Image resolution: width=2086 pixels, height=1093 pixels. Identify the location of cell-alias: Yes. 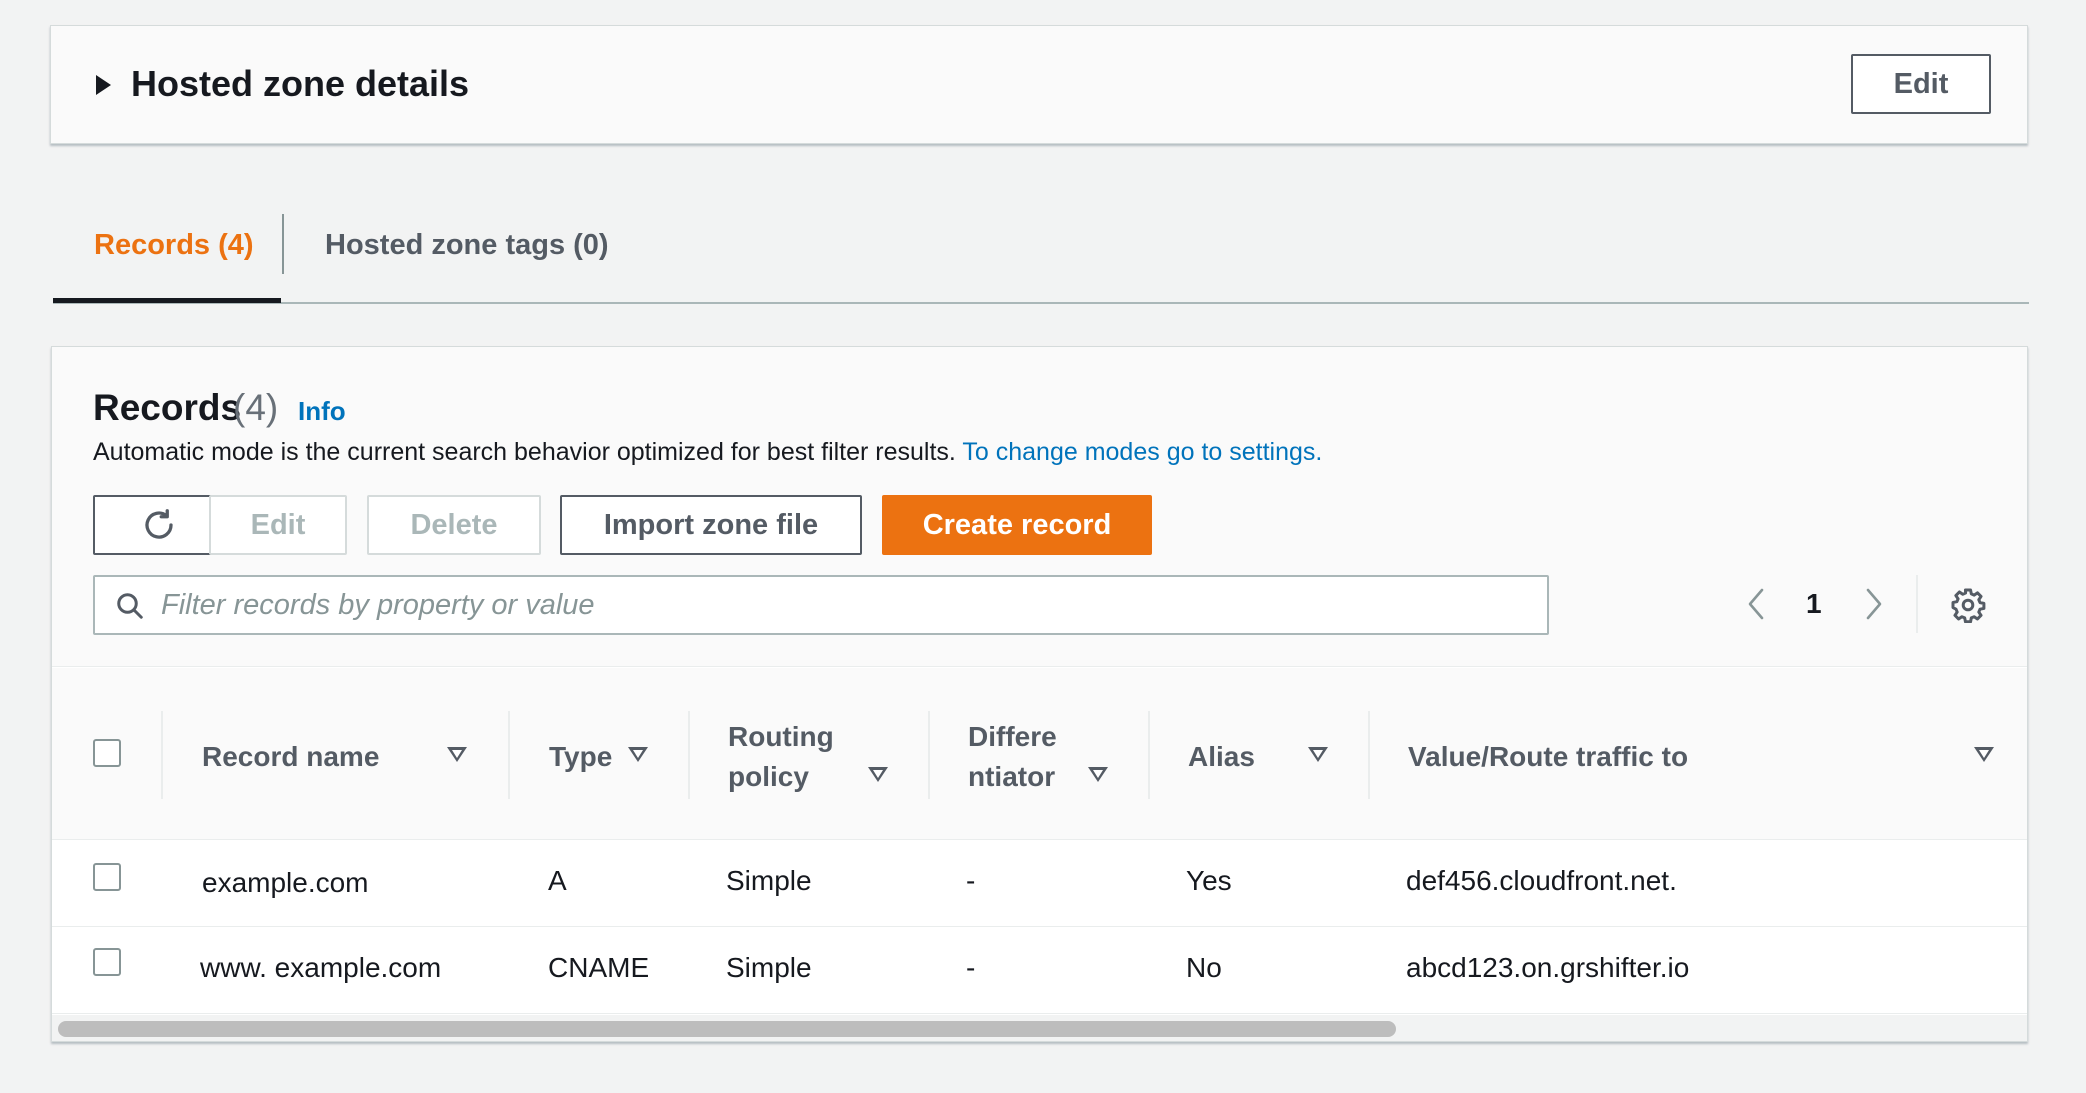
(1209, 880).